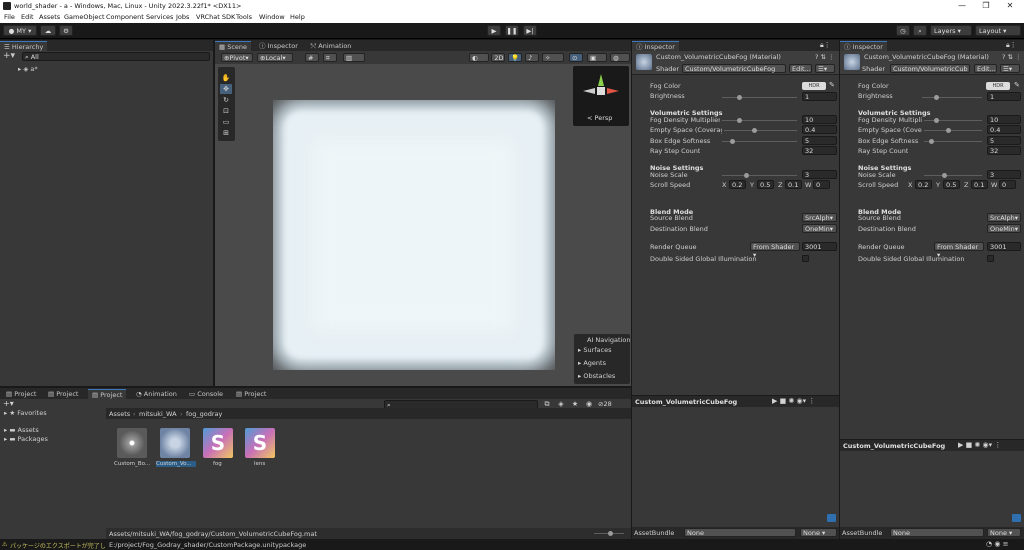  I want to click on gizmo-negx-icon, so click(589, 91).